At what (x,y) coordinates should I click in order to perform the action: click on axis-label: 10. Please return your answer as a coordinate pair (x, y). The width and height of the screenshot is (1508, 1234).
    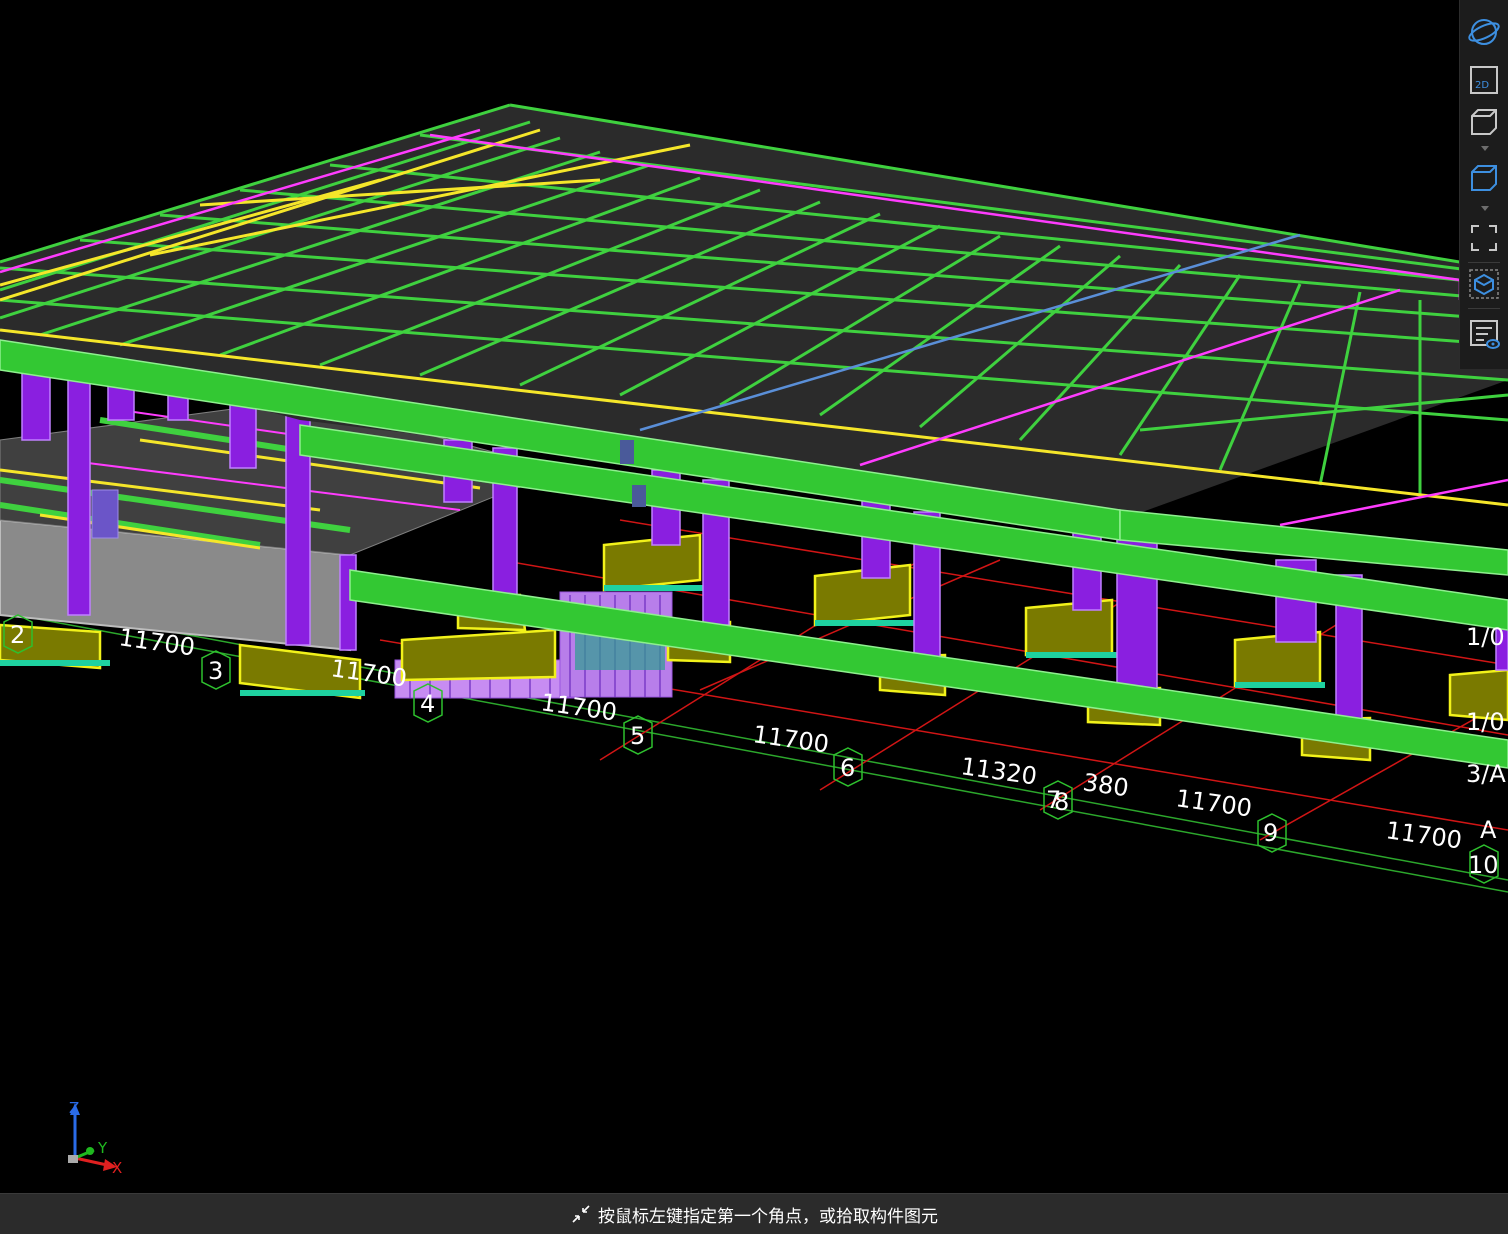
    Looking at the image, I should click on (1483, 865).